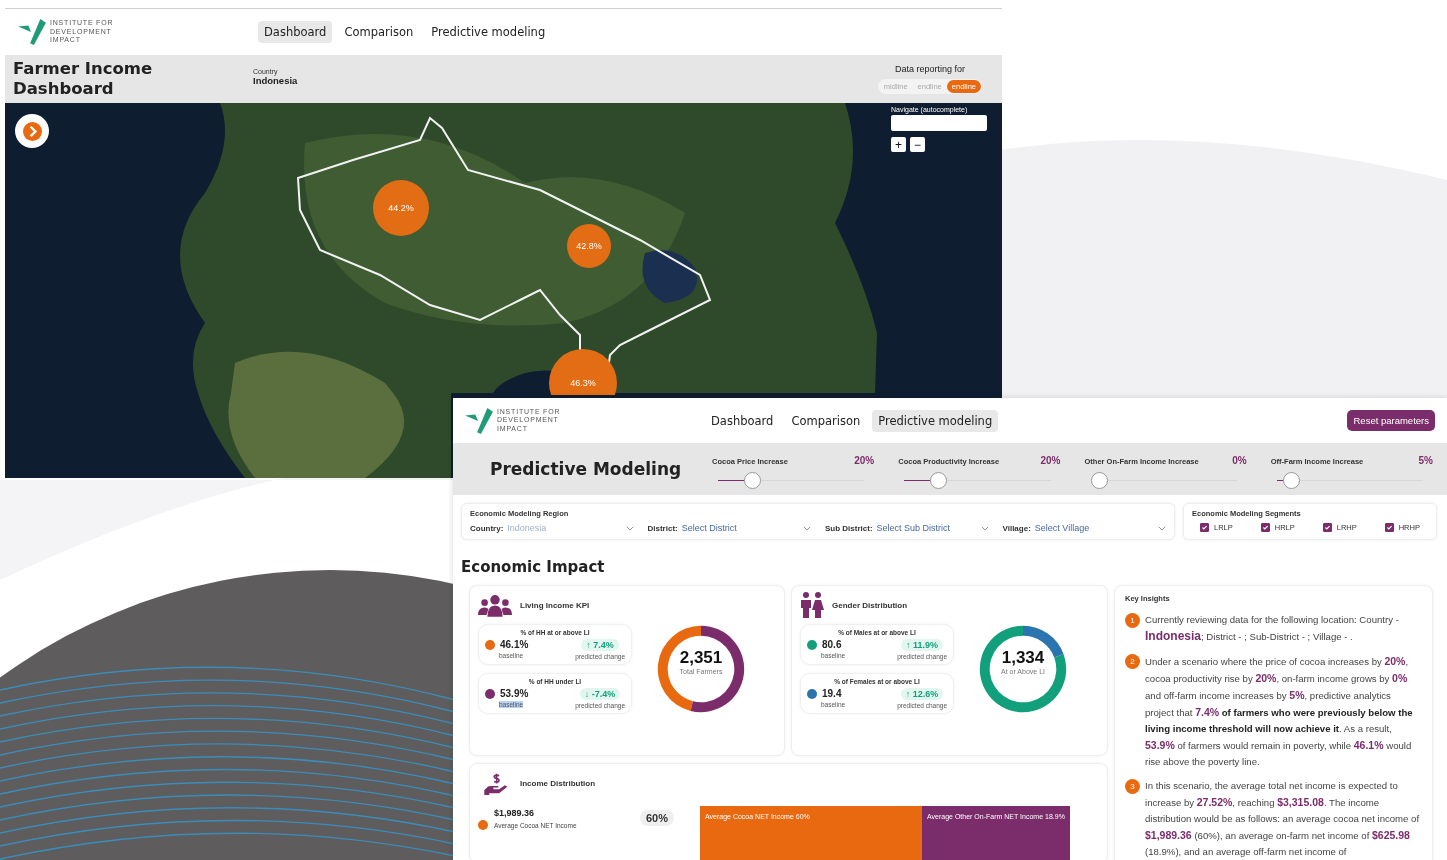 This screenshot has height=860, width=1447. What do you see at coordinates (701, 658) in the screenshot?
I see `donut-total: 2,351` at bounding box center [701, 658].